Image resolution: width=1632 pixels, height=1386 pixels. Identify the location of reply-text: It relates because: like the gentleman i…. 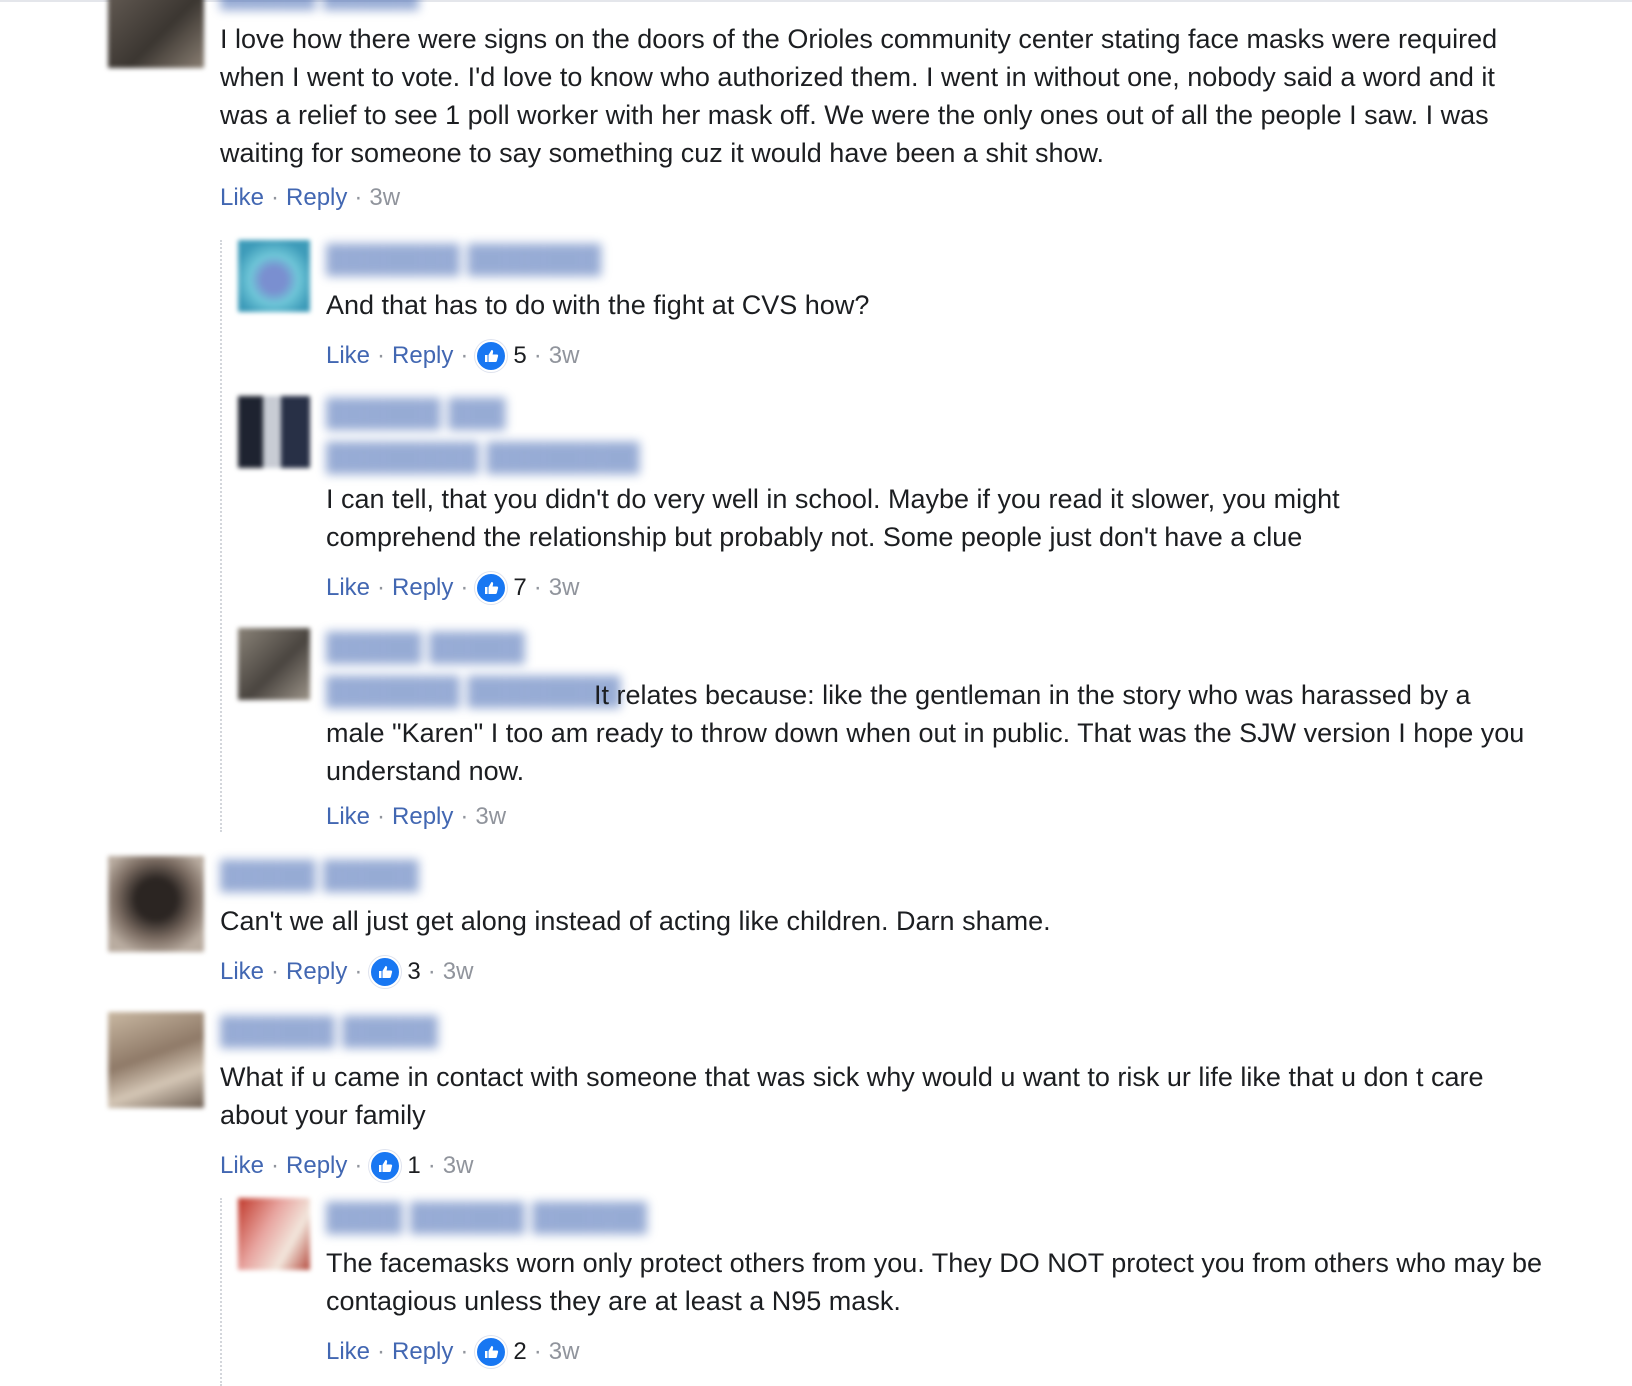
(926, 733).